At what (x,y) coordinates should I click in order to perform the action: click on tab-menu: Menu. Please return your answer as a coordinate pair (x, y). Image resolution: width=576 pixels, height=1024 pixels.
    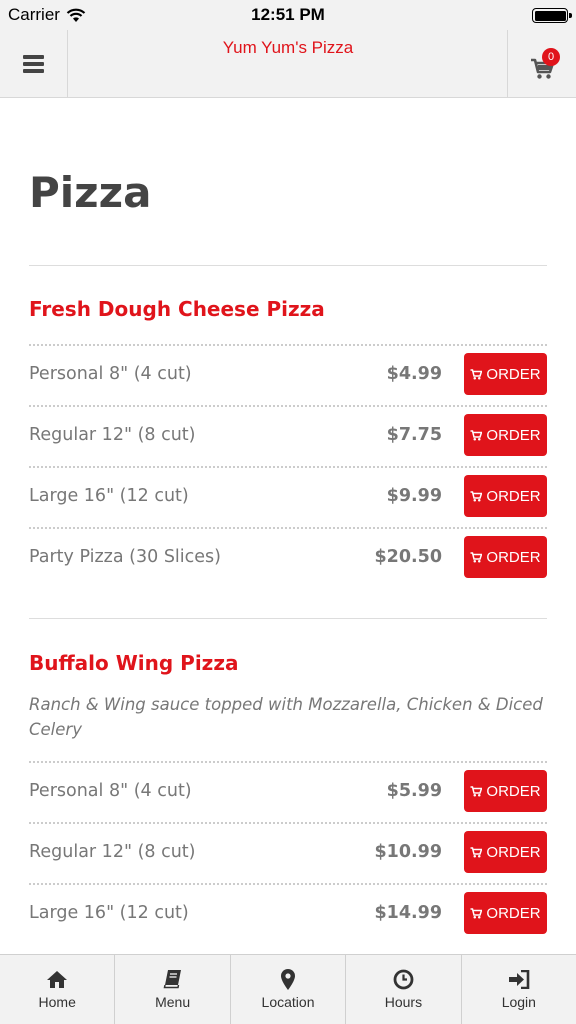
    Looking at the image, I should click on (173, 989).